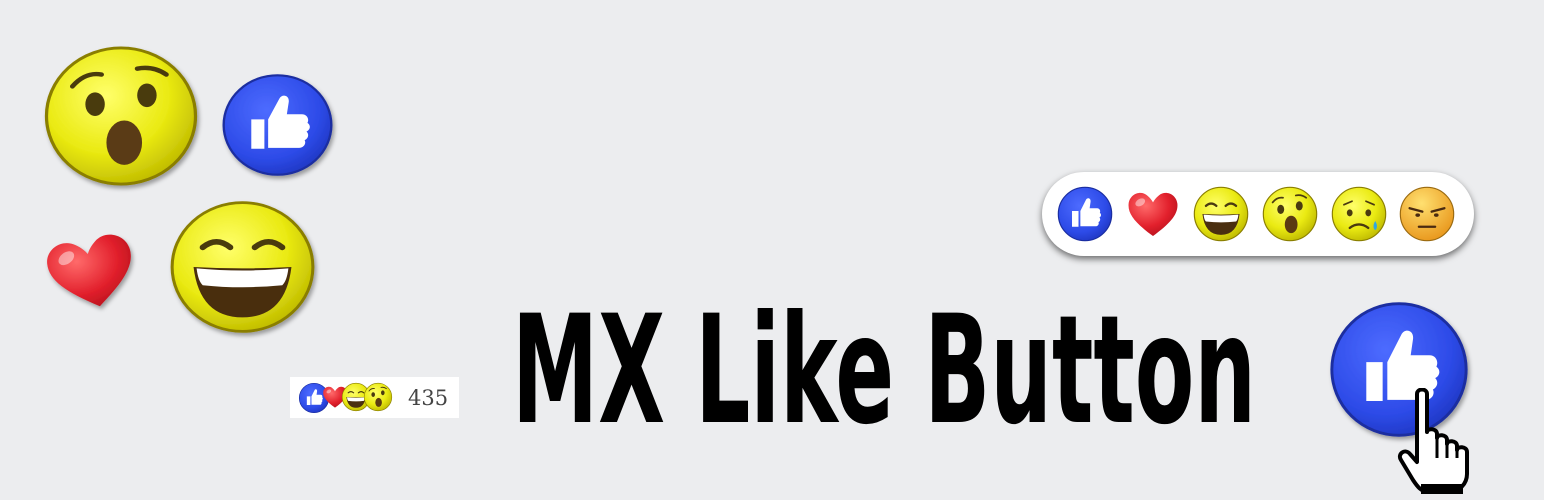 This screenshot has height=500, width=1544. I want to click on hand-cursor-icon, so click(1437, 442).